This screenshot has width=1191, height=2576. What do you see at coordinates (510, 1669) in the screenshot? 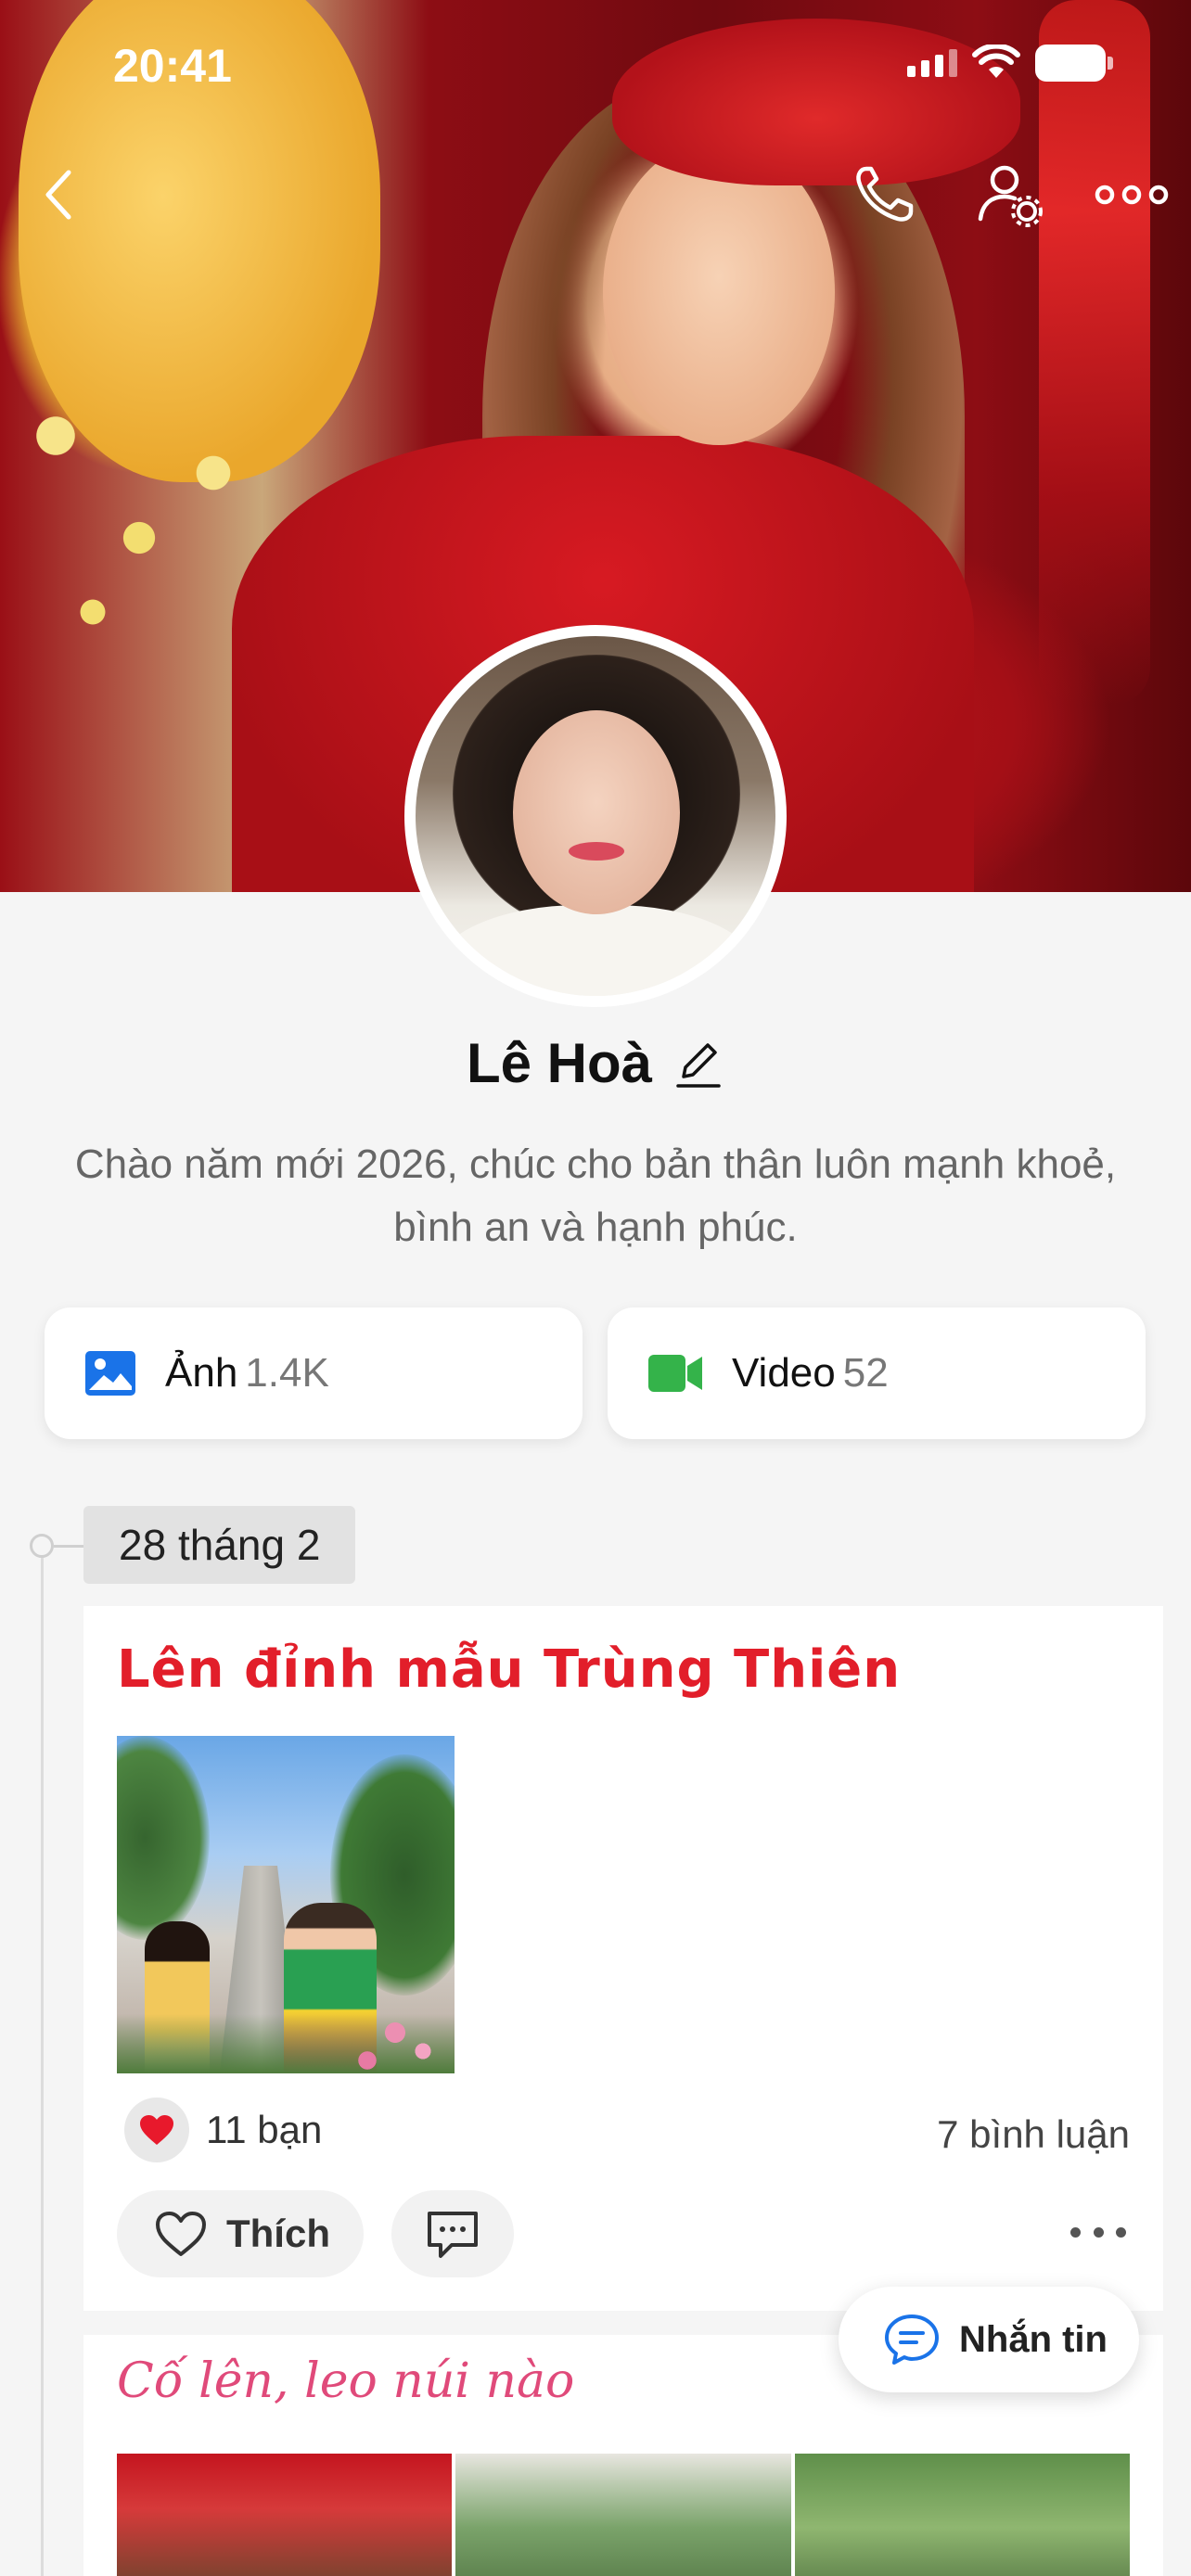
I see `post-title: Lên đỉnh mẫu Trùng Thiên` at bounding box center [510, 1669].